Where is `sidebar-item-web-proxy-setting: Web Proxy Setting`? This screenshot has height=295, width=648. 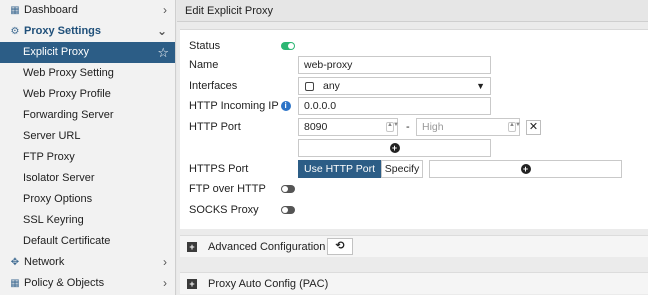 sidebar-item-web-proxy-setting: Web Proxy Setting is located at coordinates (87, 73).